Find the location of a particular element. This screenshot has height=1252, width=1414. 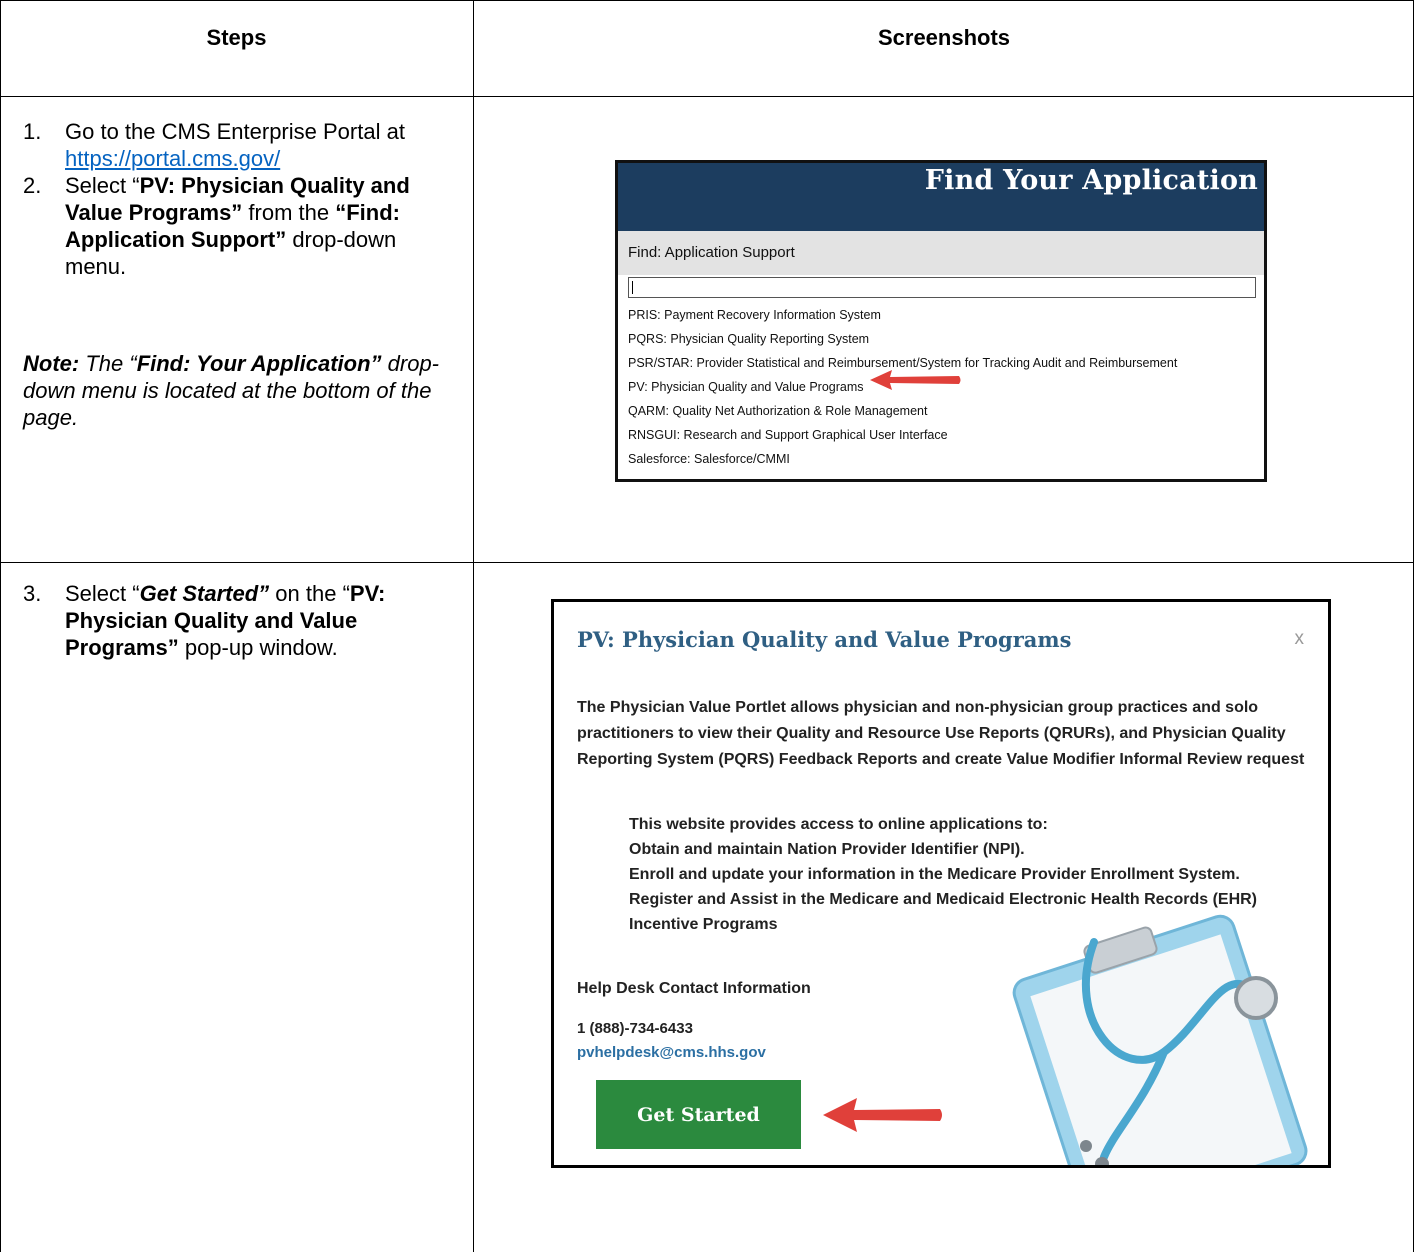

get-started-button: Get Started is located at coordinates (698, 1114).